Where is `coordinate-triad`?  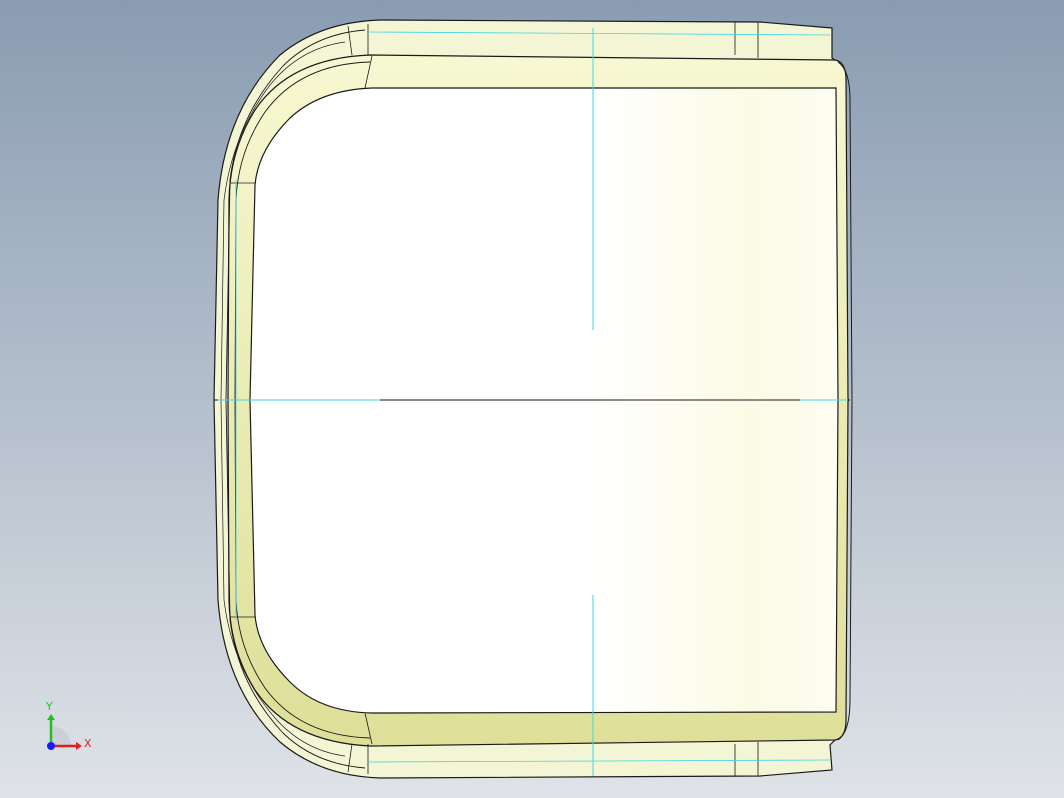 coordinate-triad is located at coordinates (64, 732).